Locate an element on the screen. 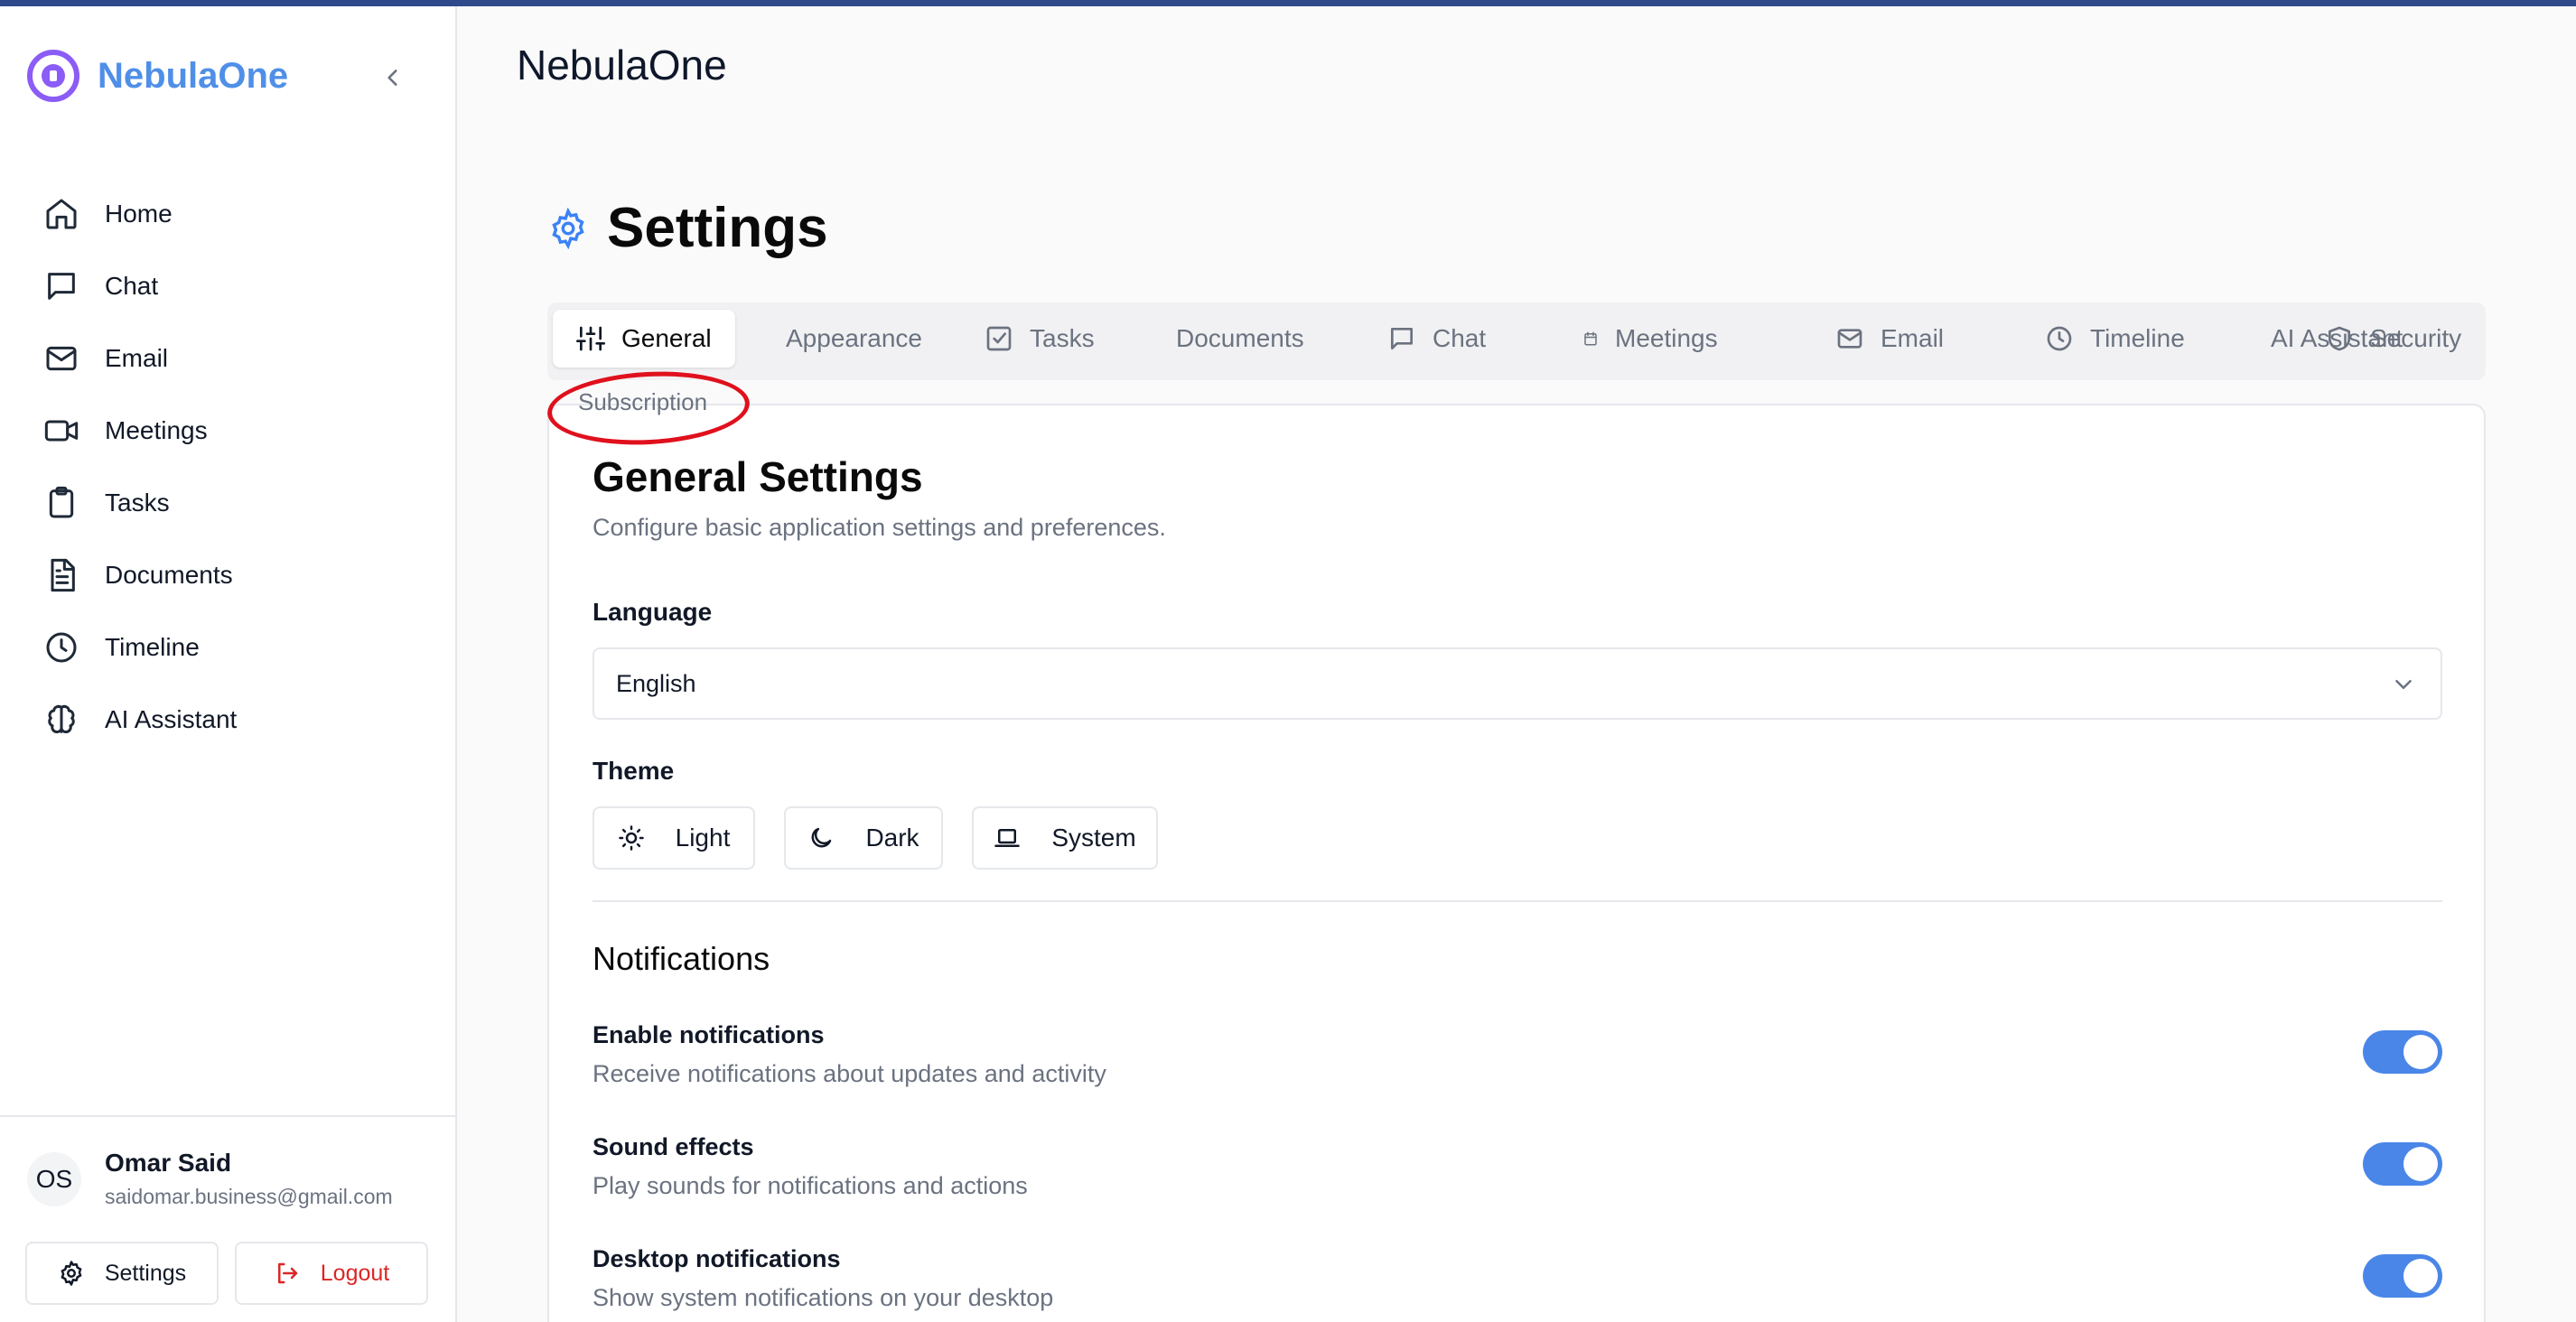 This screenshot has width=2576, height=1322. theme-system-button: System is located at coordinates (1065, 838).